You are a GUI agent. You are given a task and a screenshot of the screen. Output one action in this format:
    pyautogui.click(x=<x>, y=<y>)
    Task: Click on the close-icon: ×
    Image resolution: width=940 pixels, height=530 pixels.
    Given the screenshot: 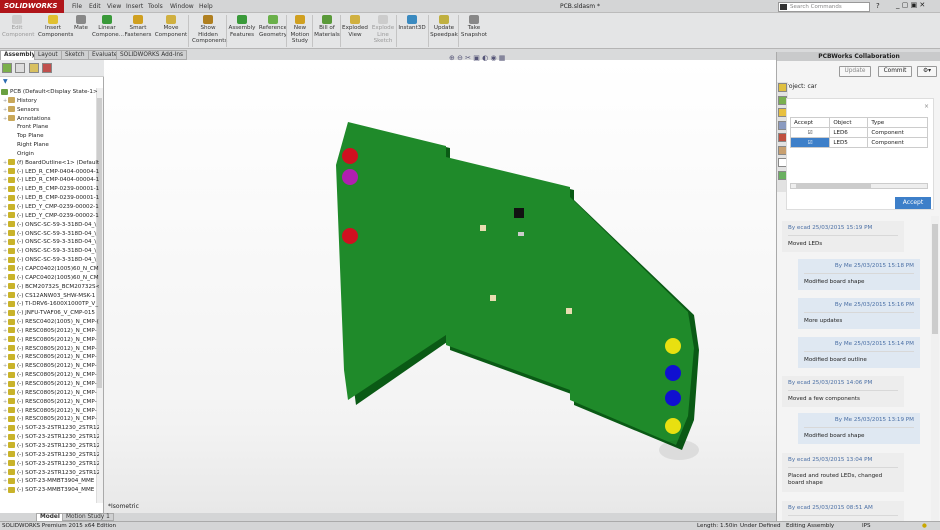 What is the action you would take?
    pyautogui.click(x=926, y=106)
    